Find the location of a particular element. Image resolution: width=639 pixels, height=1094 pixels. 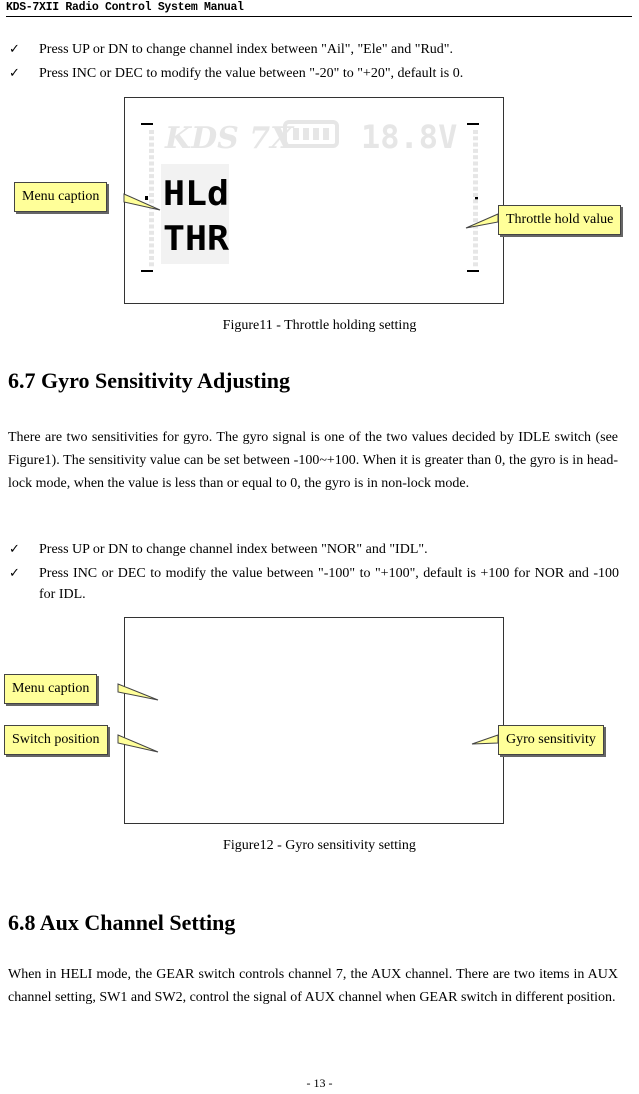

lcd-figure-throttle-hold: KDS 7X 18.8V HLd THR is located at coordinates (314, 200).